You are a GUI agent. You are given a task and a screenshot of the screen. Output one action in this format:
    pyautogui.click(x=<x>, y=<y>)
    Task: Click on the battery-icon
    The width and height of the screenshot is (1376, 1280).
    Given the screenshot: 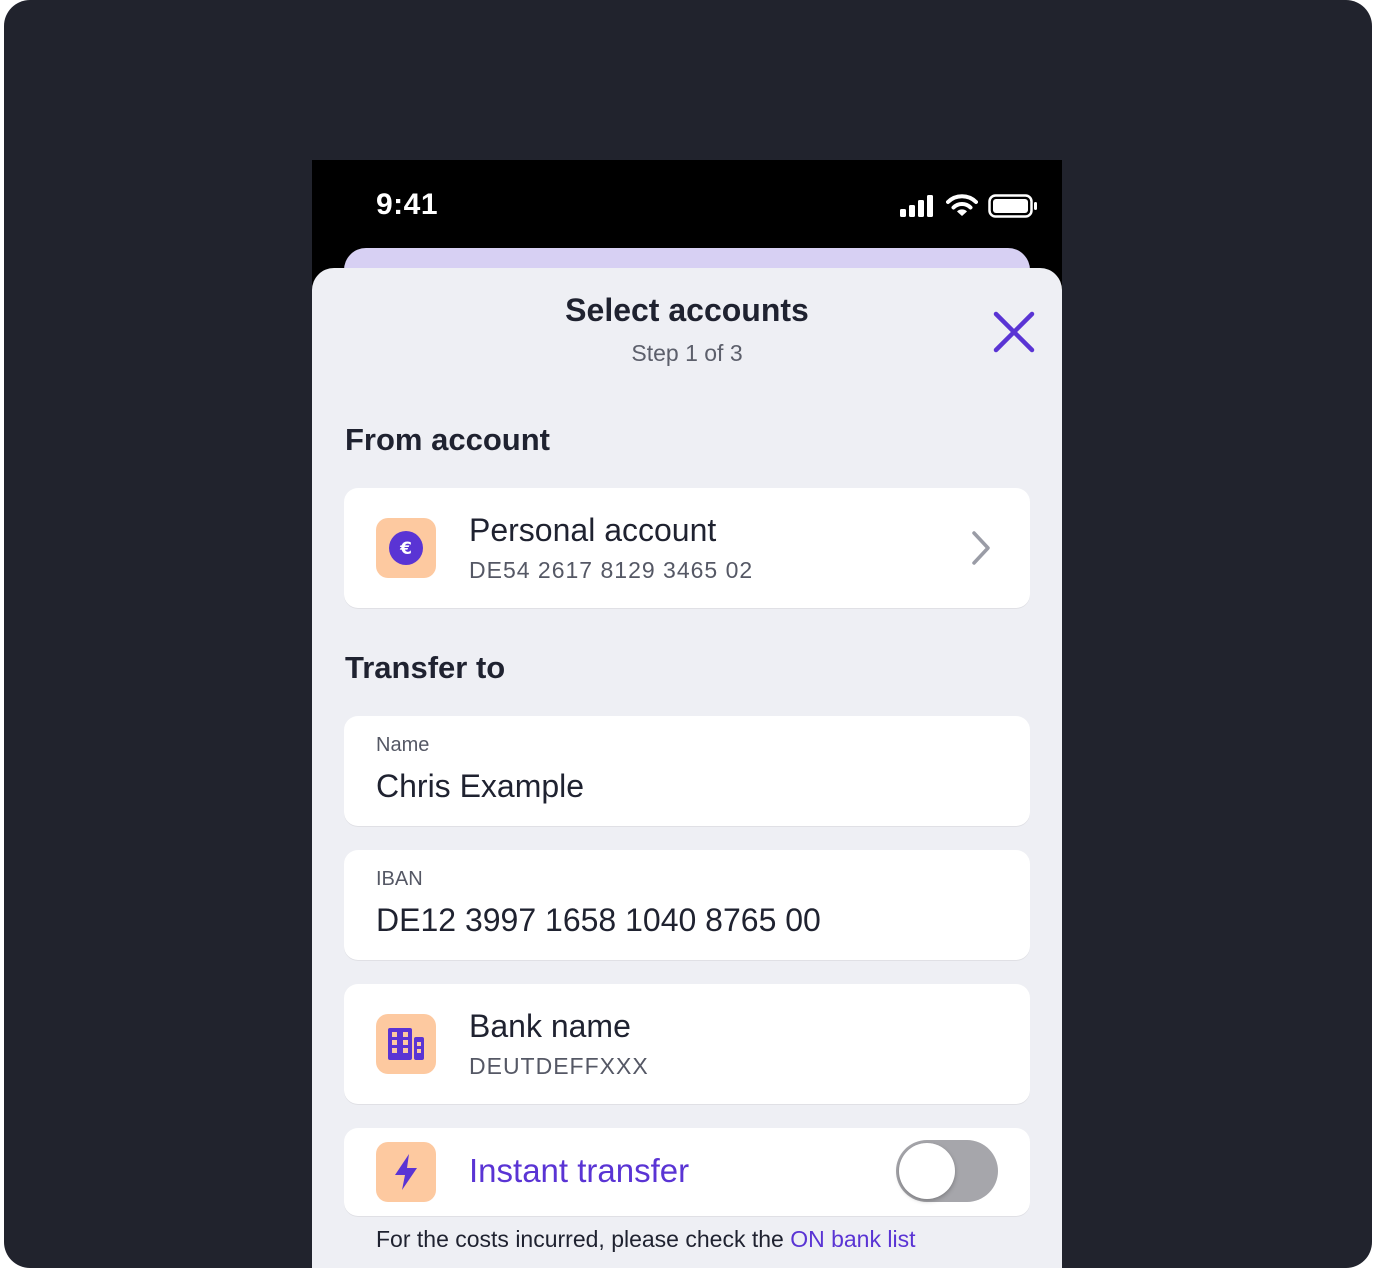 What is the action you would take?
    pyautogui.click(x=1012, y=206)
    